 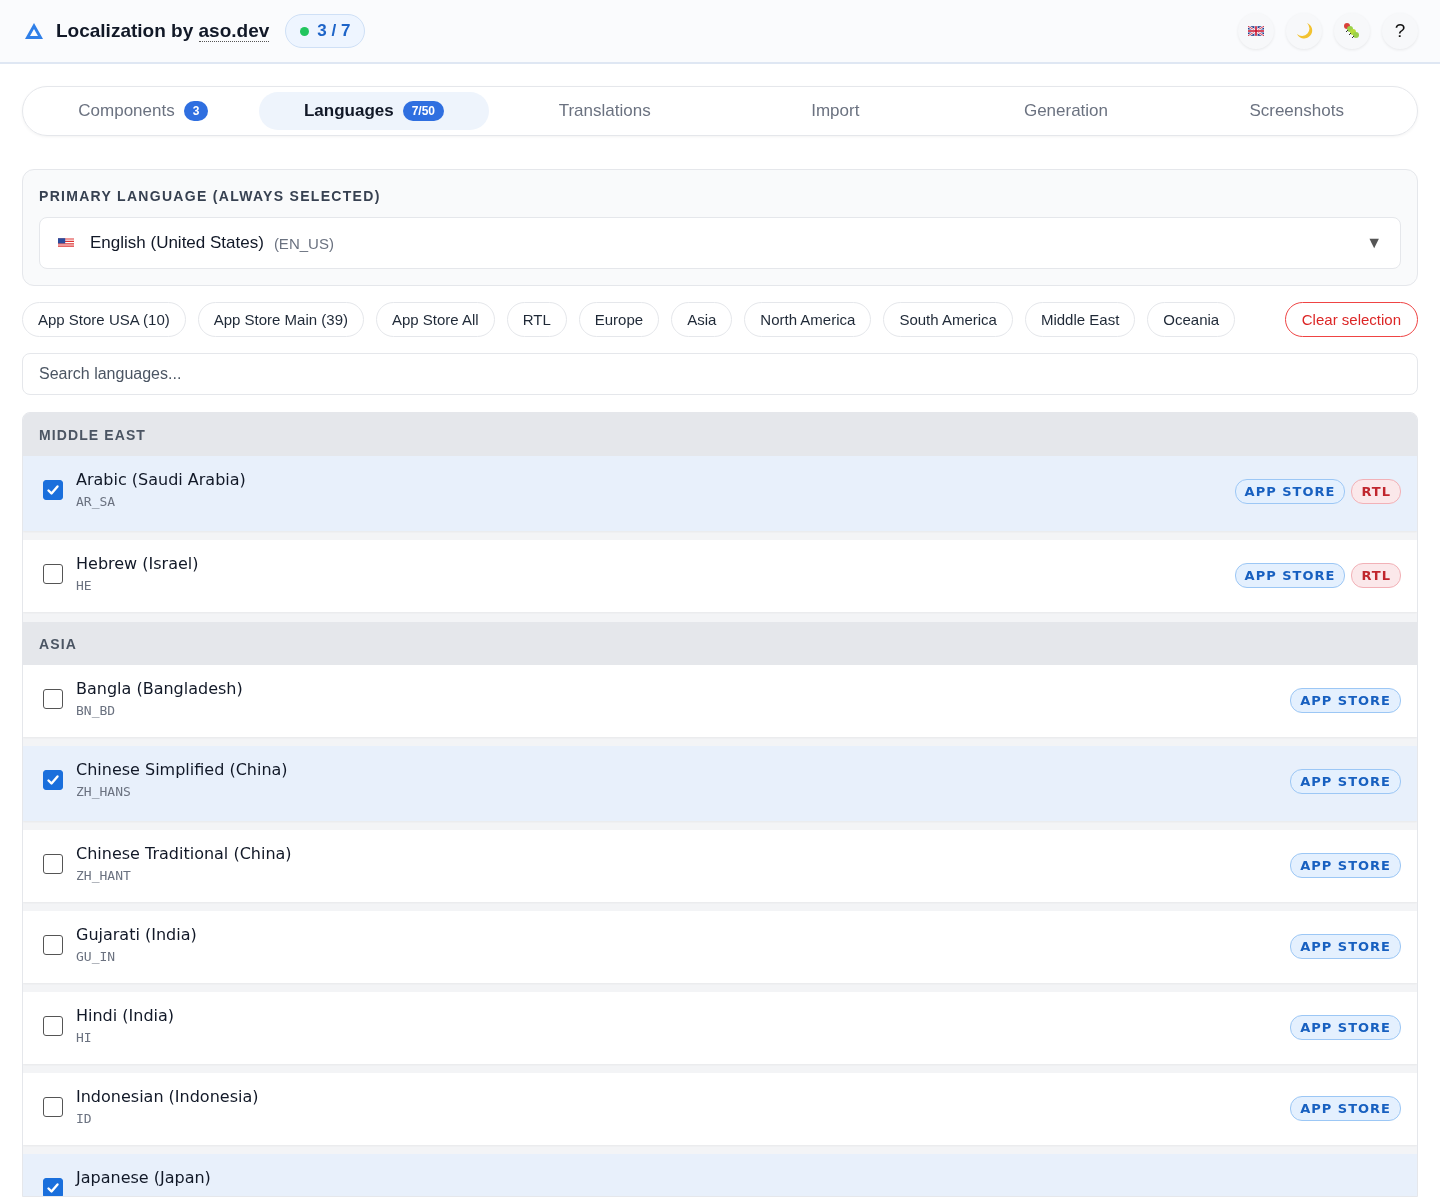 I want to click on caterpillar-icon, so click(x=1352, y=31).